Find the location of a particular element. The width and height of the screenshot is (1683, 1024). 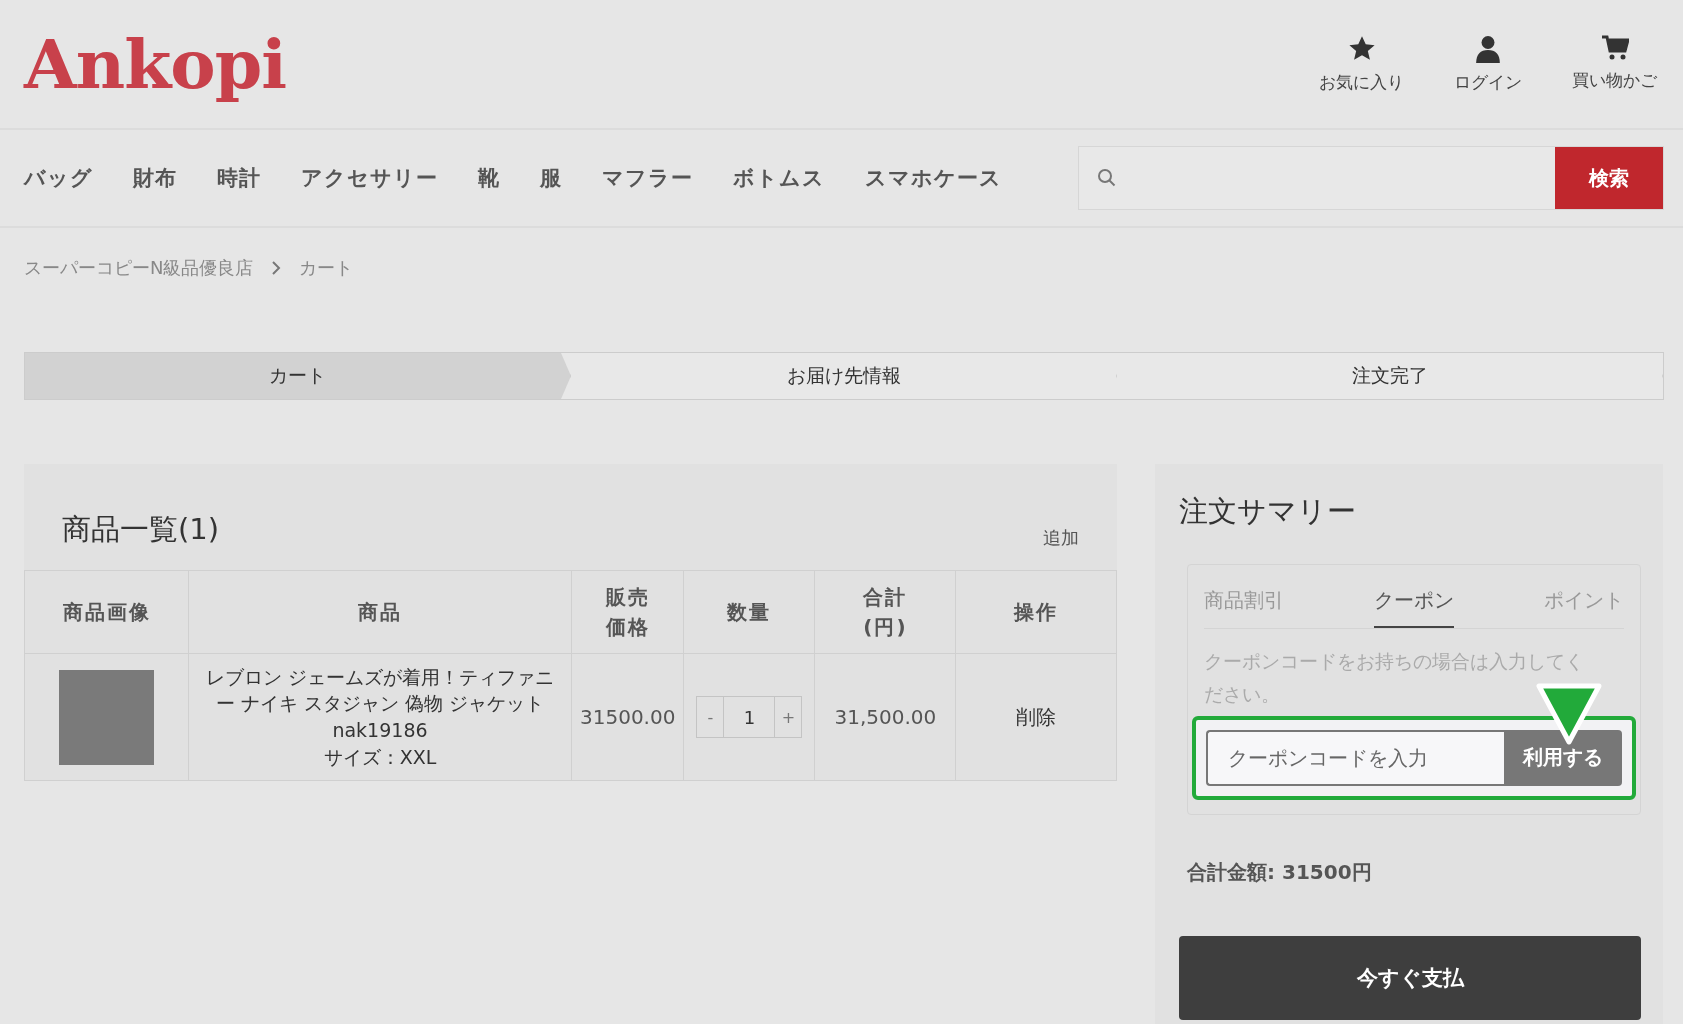

quantity-field: 1 is located at coordinates (749, 717).